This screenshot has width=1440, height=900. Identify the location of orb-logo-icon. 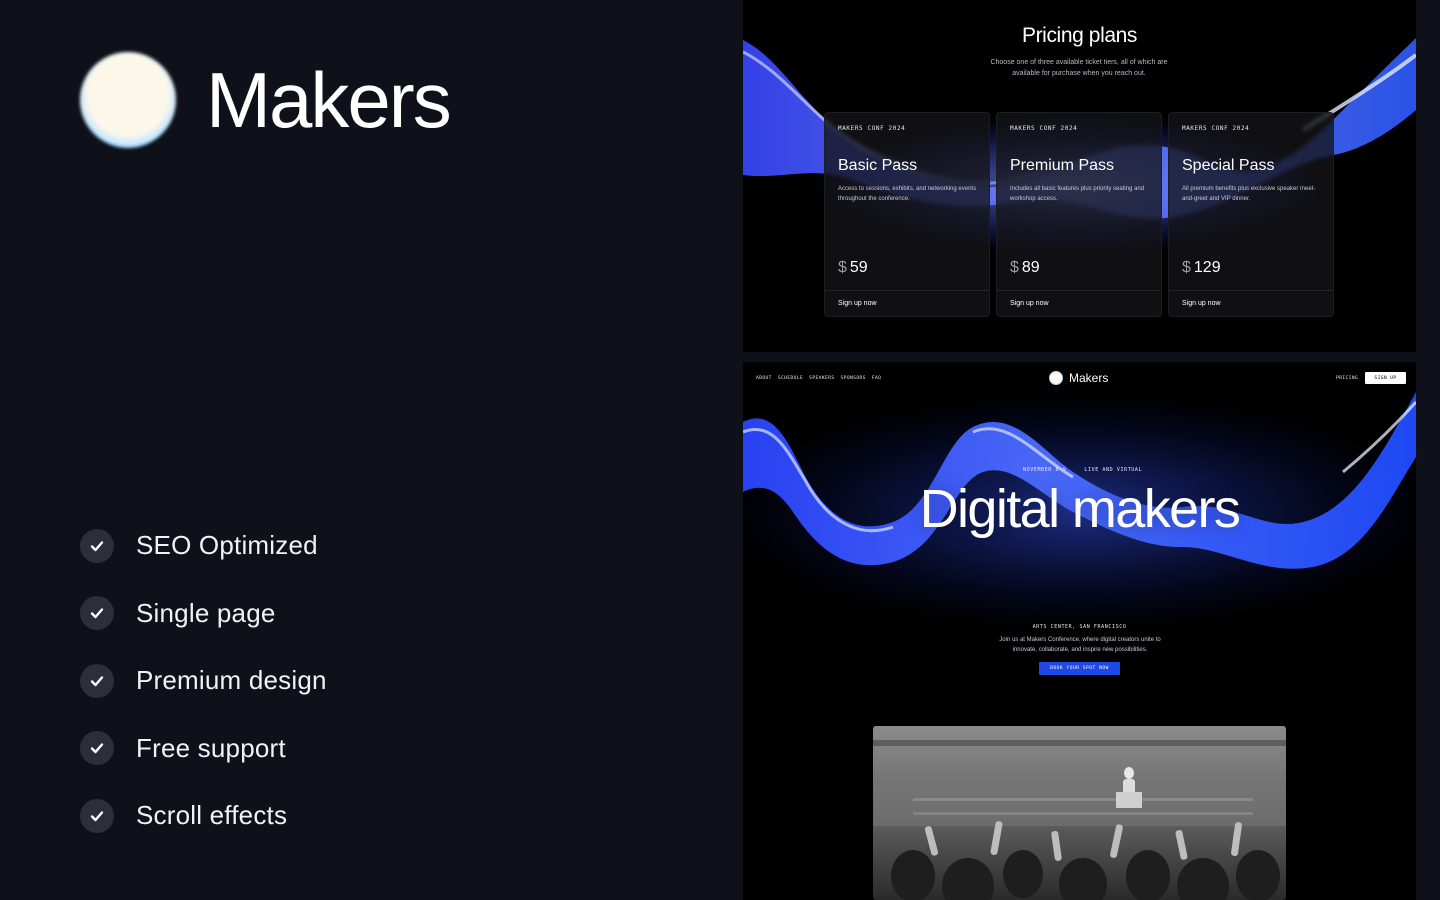
(1056, 378).